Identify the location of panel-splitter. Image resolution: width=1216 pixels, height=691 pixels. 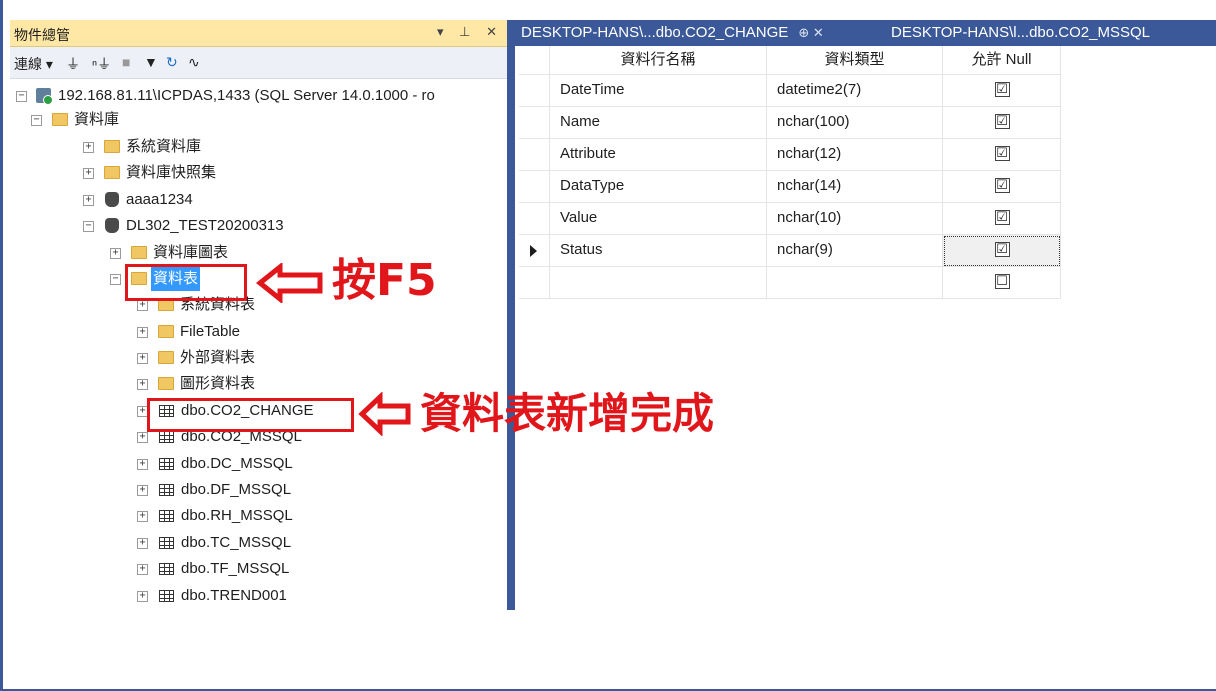
(511, 315).